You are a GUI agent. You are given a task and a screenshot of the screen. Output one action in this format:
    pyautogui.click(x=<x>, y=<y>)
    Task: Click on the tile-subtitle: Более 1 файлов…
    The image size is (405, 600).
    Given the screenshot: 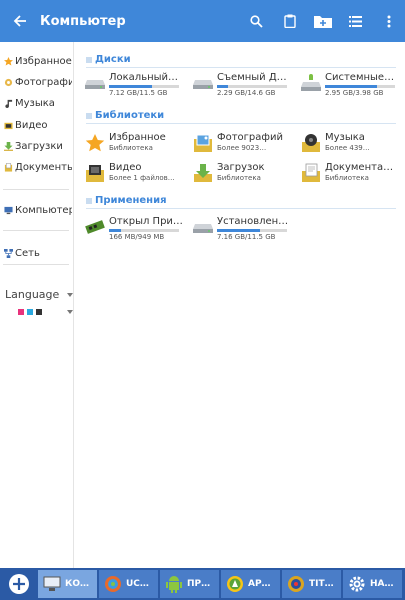 What is the action you would take?
    pyautogui.click(x=142, y=178)
    